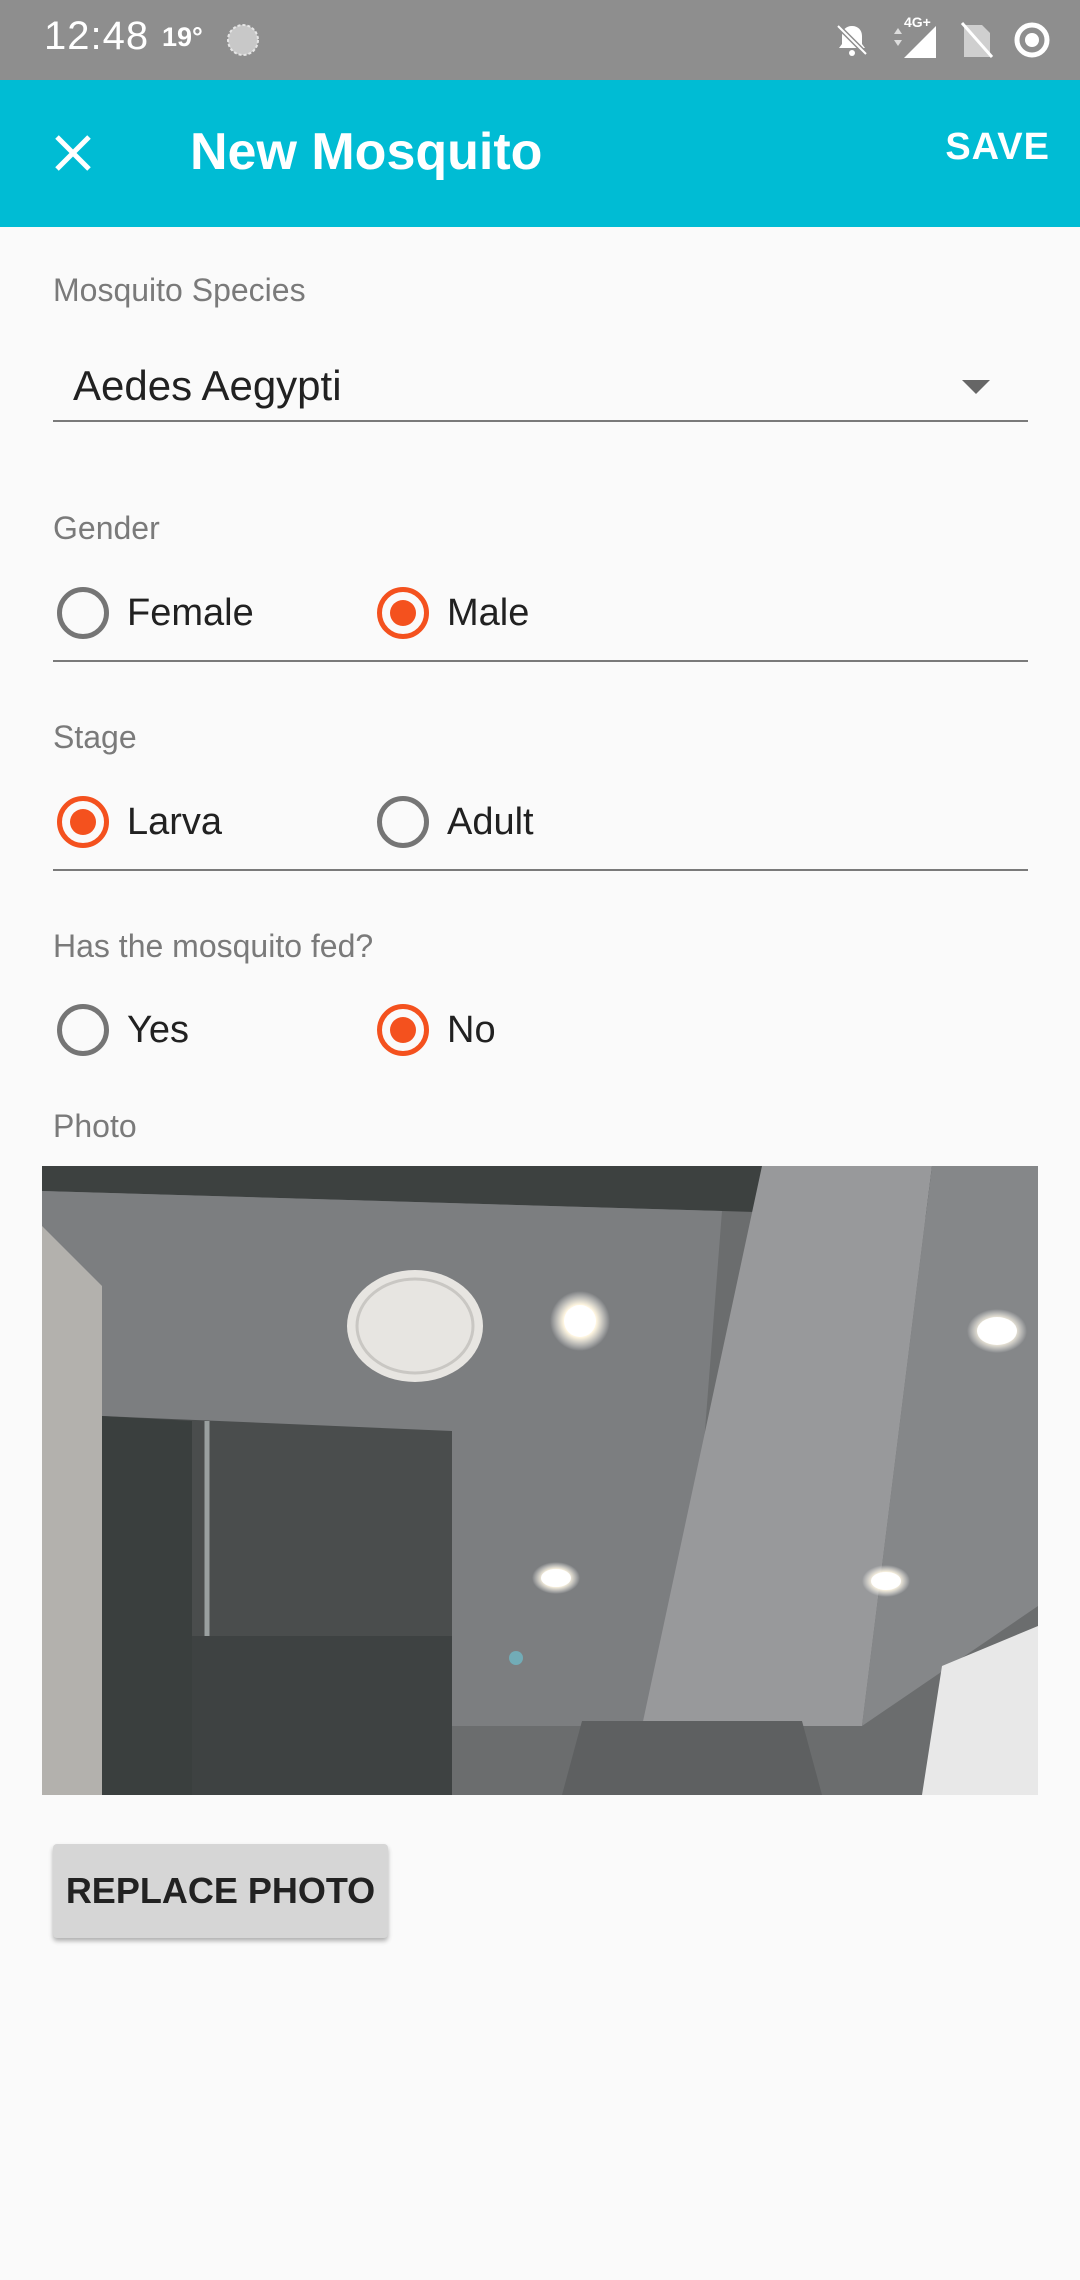 The image size is (1080, 2280). I want to click on close-icon, so click(73, 153).